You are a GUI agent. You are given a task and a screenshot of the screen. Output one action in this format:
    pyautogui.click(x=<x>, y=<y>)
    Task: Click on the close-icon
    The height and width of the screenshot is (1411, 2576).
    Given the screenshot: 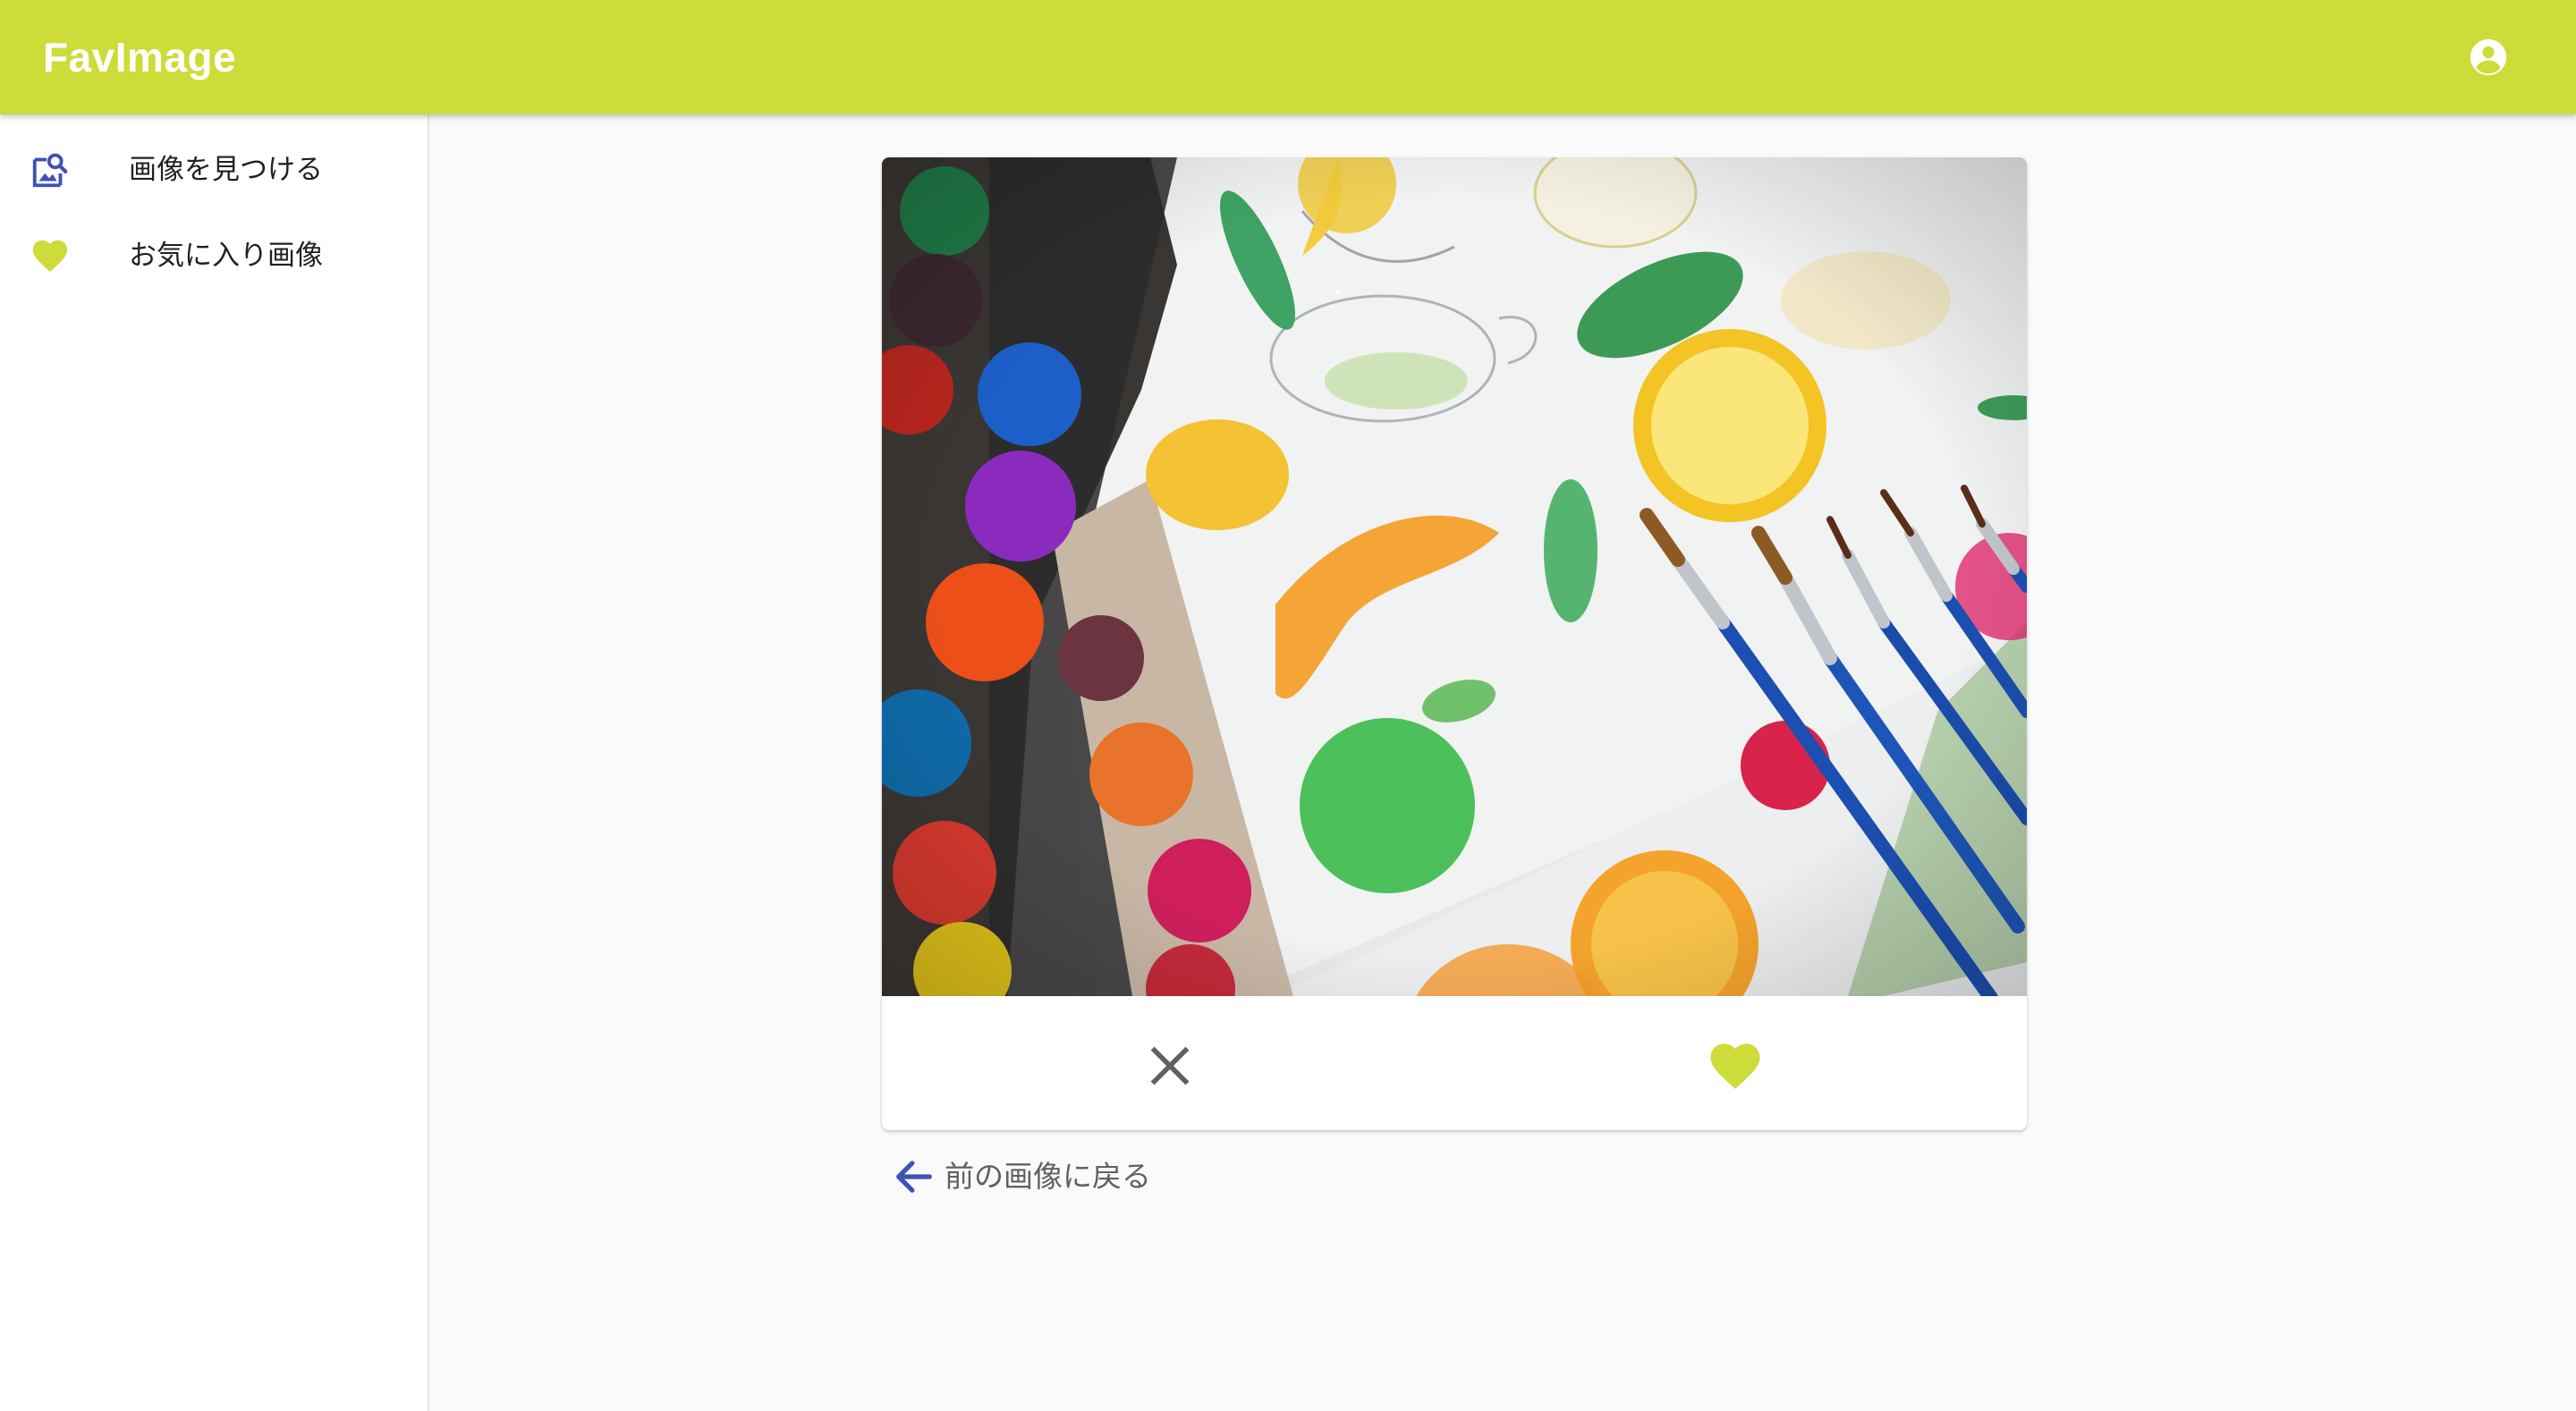 What is the action you would take?
    pyautogui.click(x=1170, y=1066)
    